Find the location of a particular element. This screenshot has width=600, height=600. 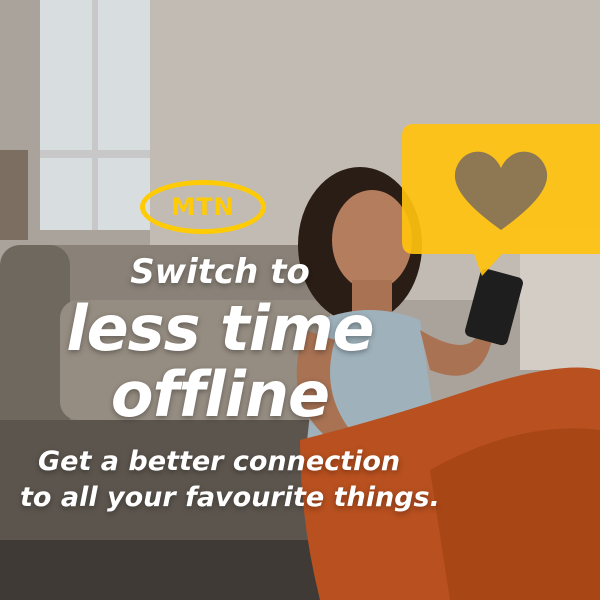

headline-line-3: offline is located at coordinates (220, 394).